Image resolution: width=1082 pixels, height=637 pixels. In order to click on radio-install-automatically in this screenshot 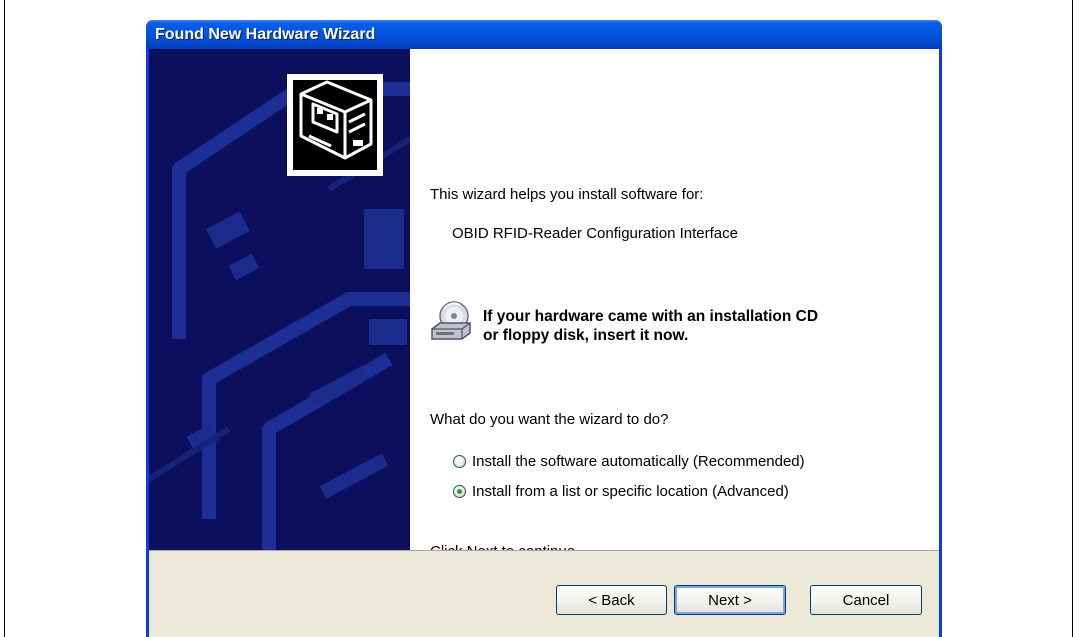, I will do `click(459, 461)`.